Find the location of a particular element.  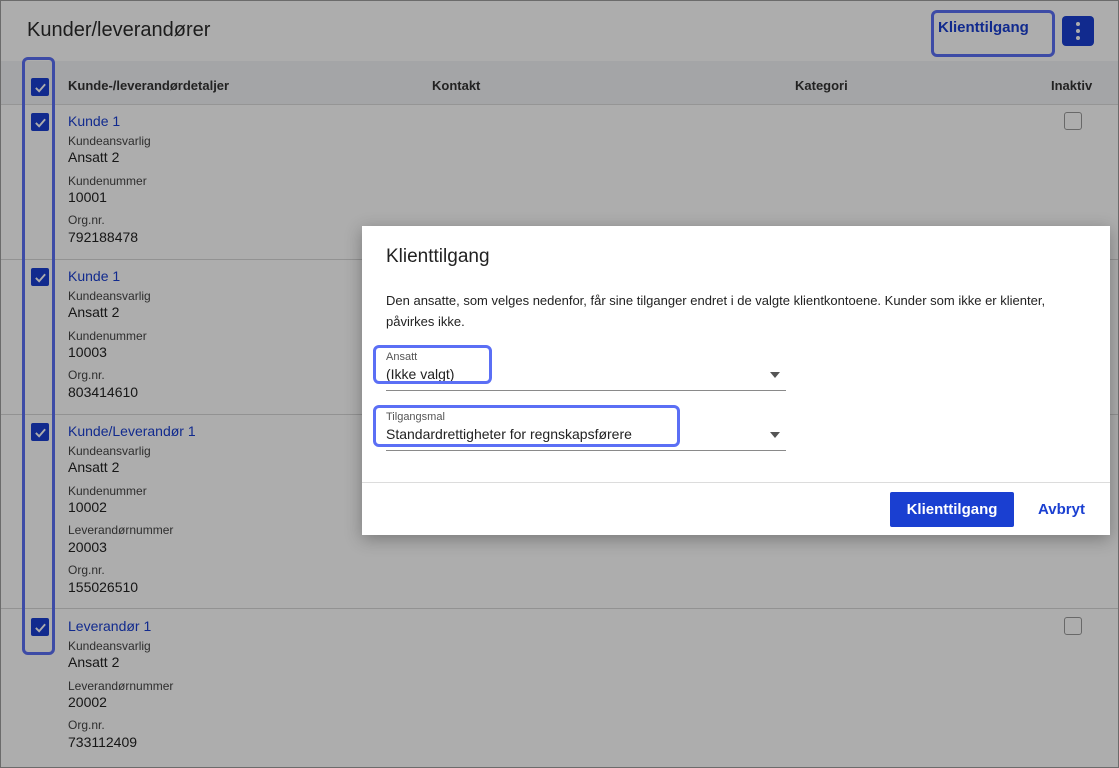

dialog-divider is located at coordinates (736, 482).